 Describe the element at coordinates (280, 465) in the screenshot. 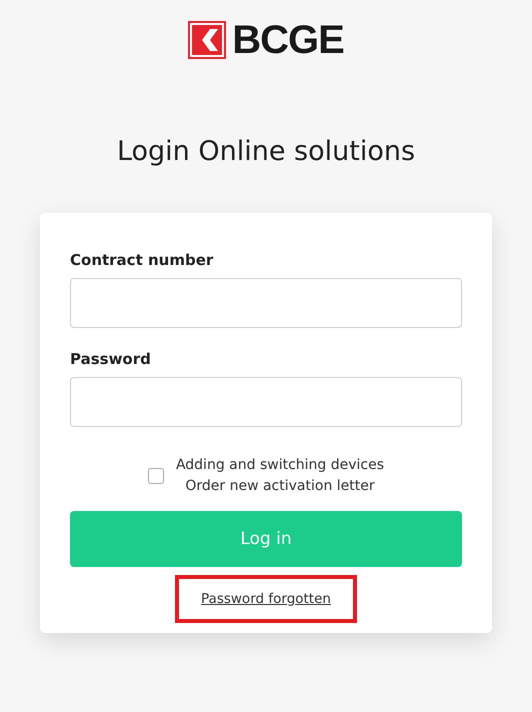

I see `option-label: Adding and switching devices` at that location.